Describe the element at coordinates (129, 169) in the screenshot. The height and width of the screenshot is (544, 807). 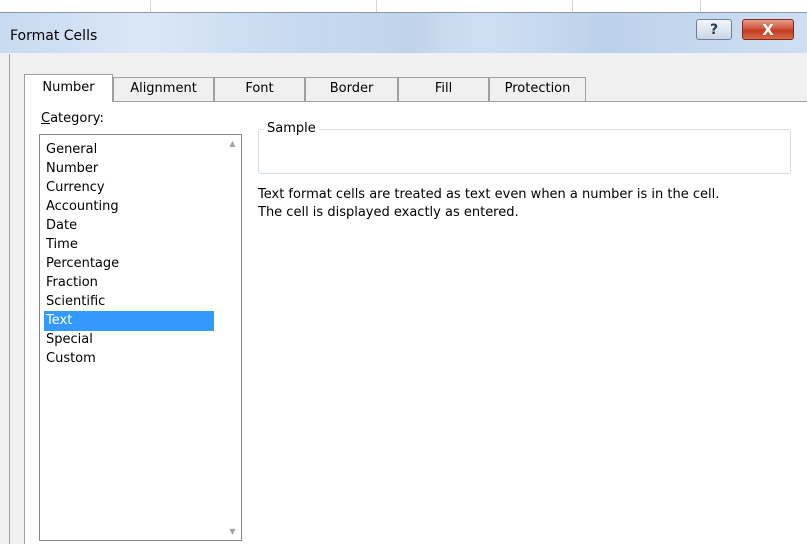
I see `category-item-number: Number` at that location.